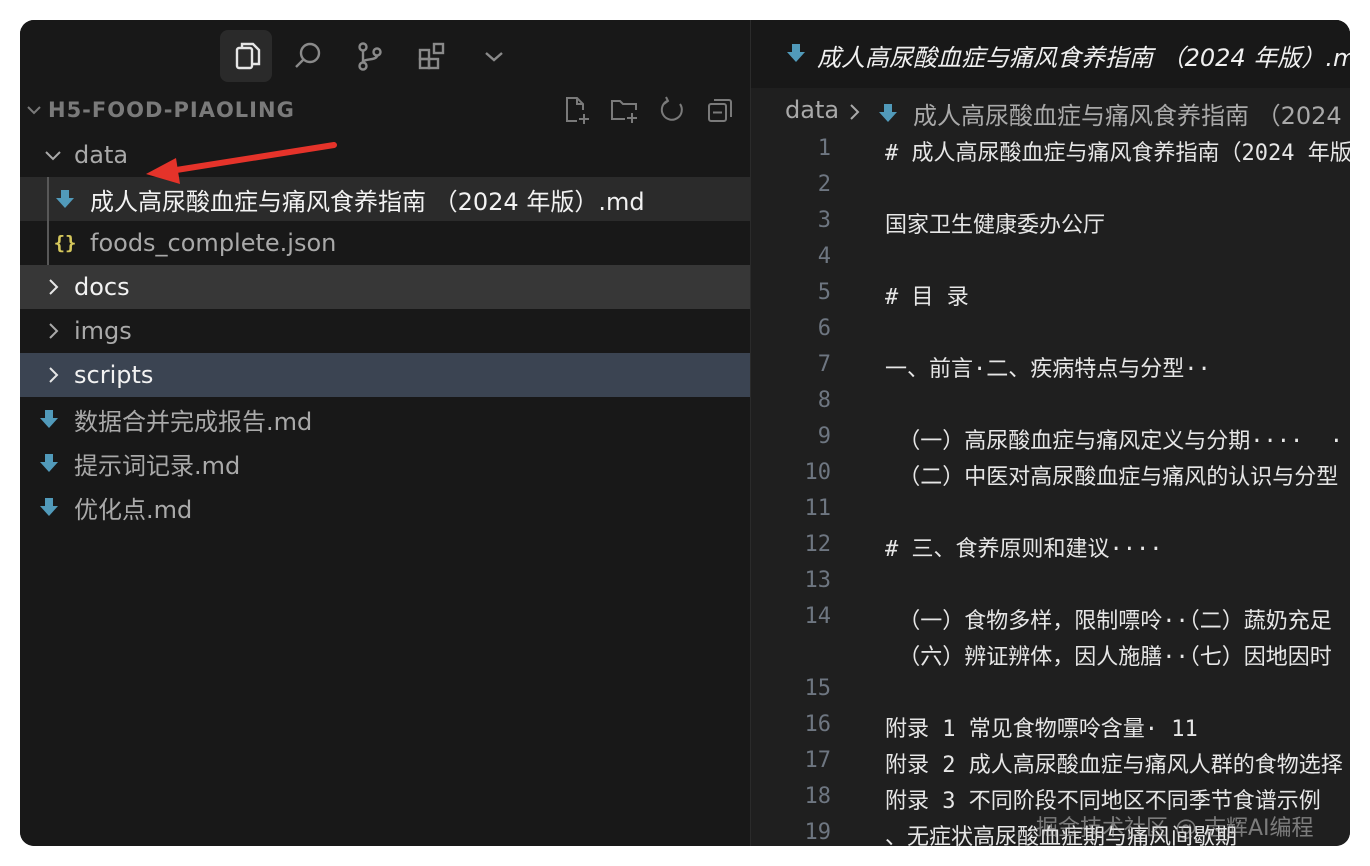  I want to click on file-foods-json: {} foods_complete.json, so click(385, 243).